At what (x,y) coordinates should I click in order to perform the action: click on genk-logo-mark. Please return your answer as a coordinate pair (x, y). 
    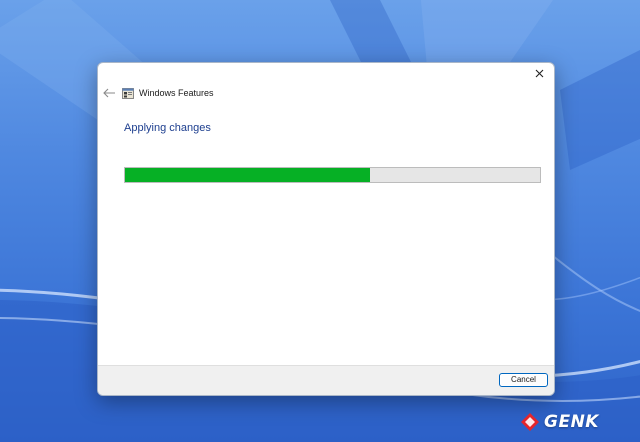
    Looking at the image, I should click on (530, 422).